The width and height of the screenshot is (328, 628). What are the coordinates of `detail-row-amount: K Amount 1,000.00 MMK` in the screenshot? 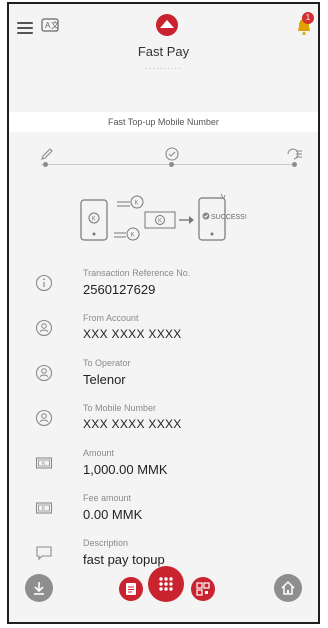 It's located at (163, 468).